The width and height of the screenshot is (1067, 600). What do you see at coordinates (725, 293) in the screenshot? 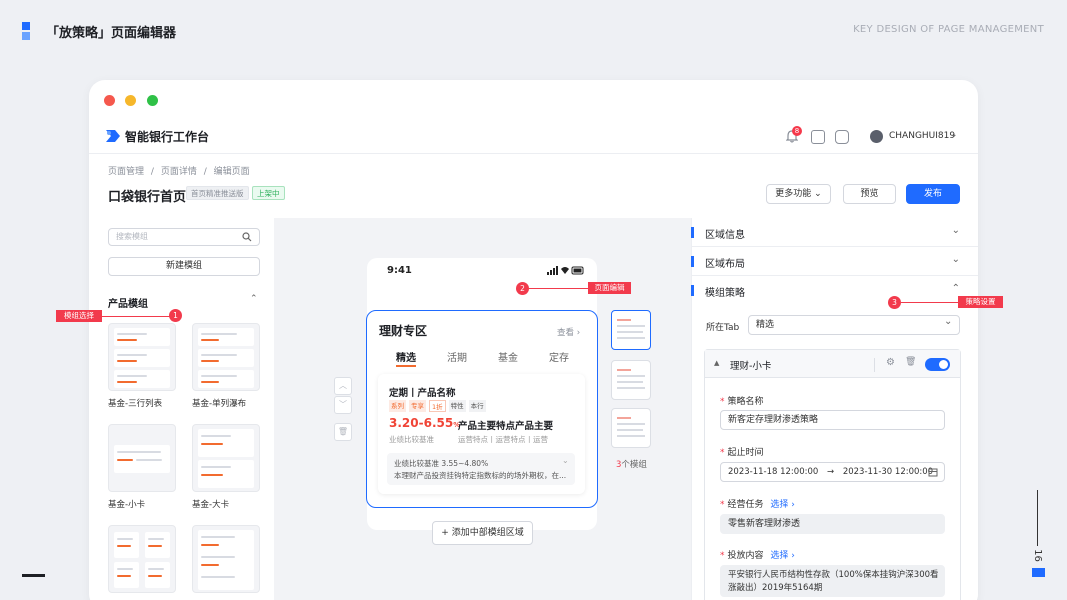
I see `section-label: 模组策略` at bounding box center [725, 293].